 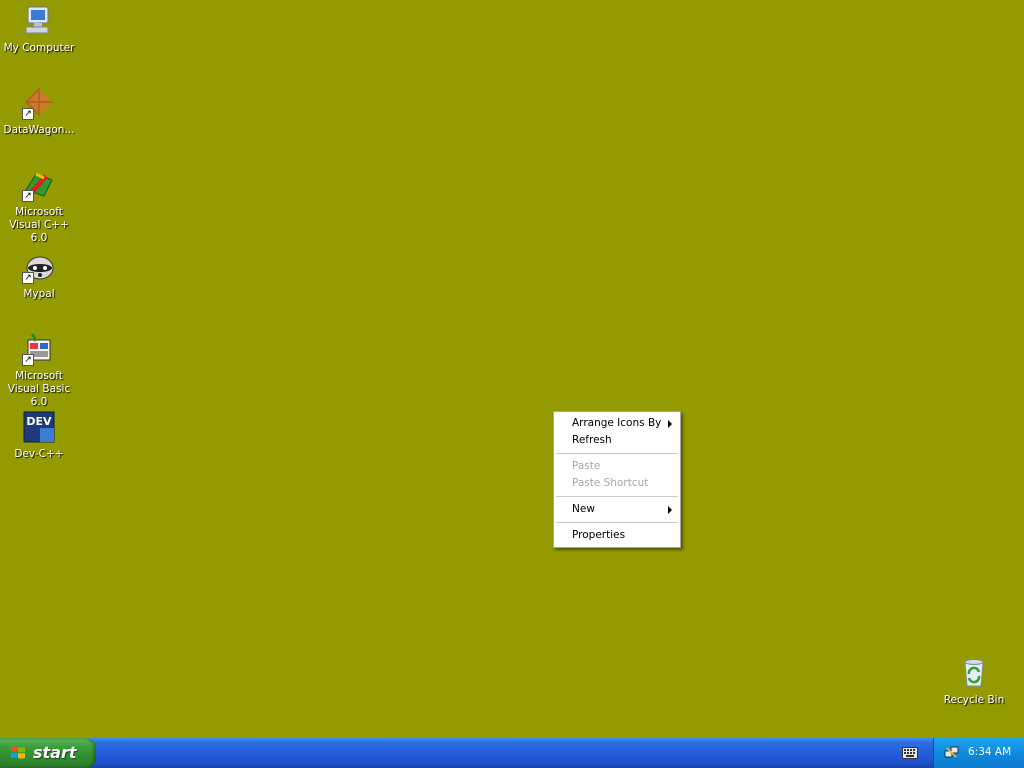 What do you see at coordinates (39, 421) in the screenshot?
I see `dev-icon-text: DEV` at bounding box center [39, 421].